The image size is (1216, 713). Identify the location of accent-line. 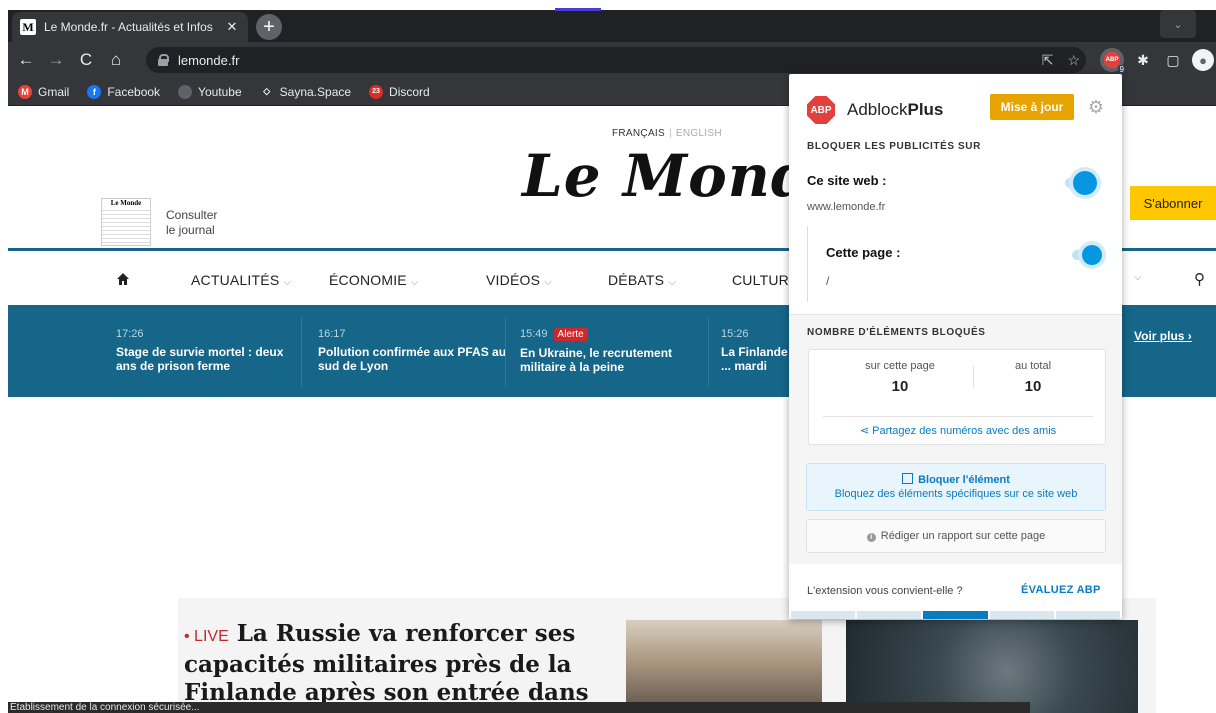
(578, 9).